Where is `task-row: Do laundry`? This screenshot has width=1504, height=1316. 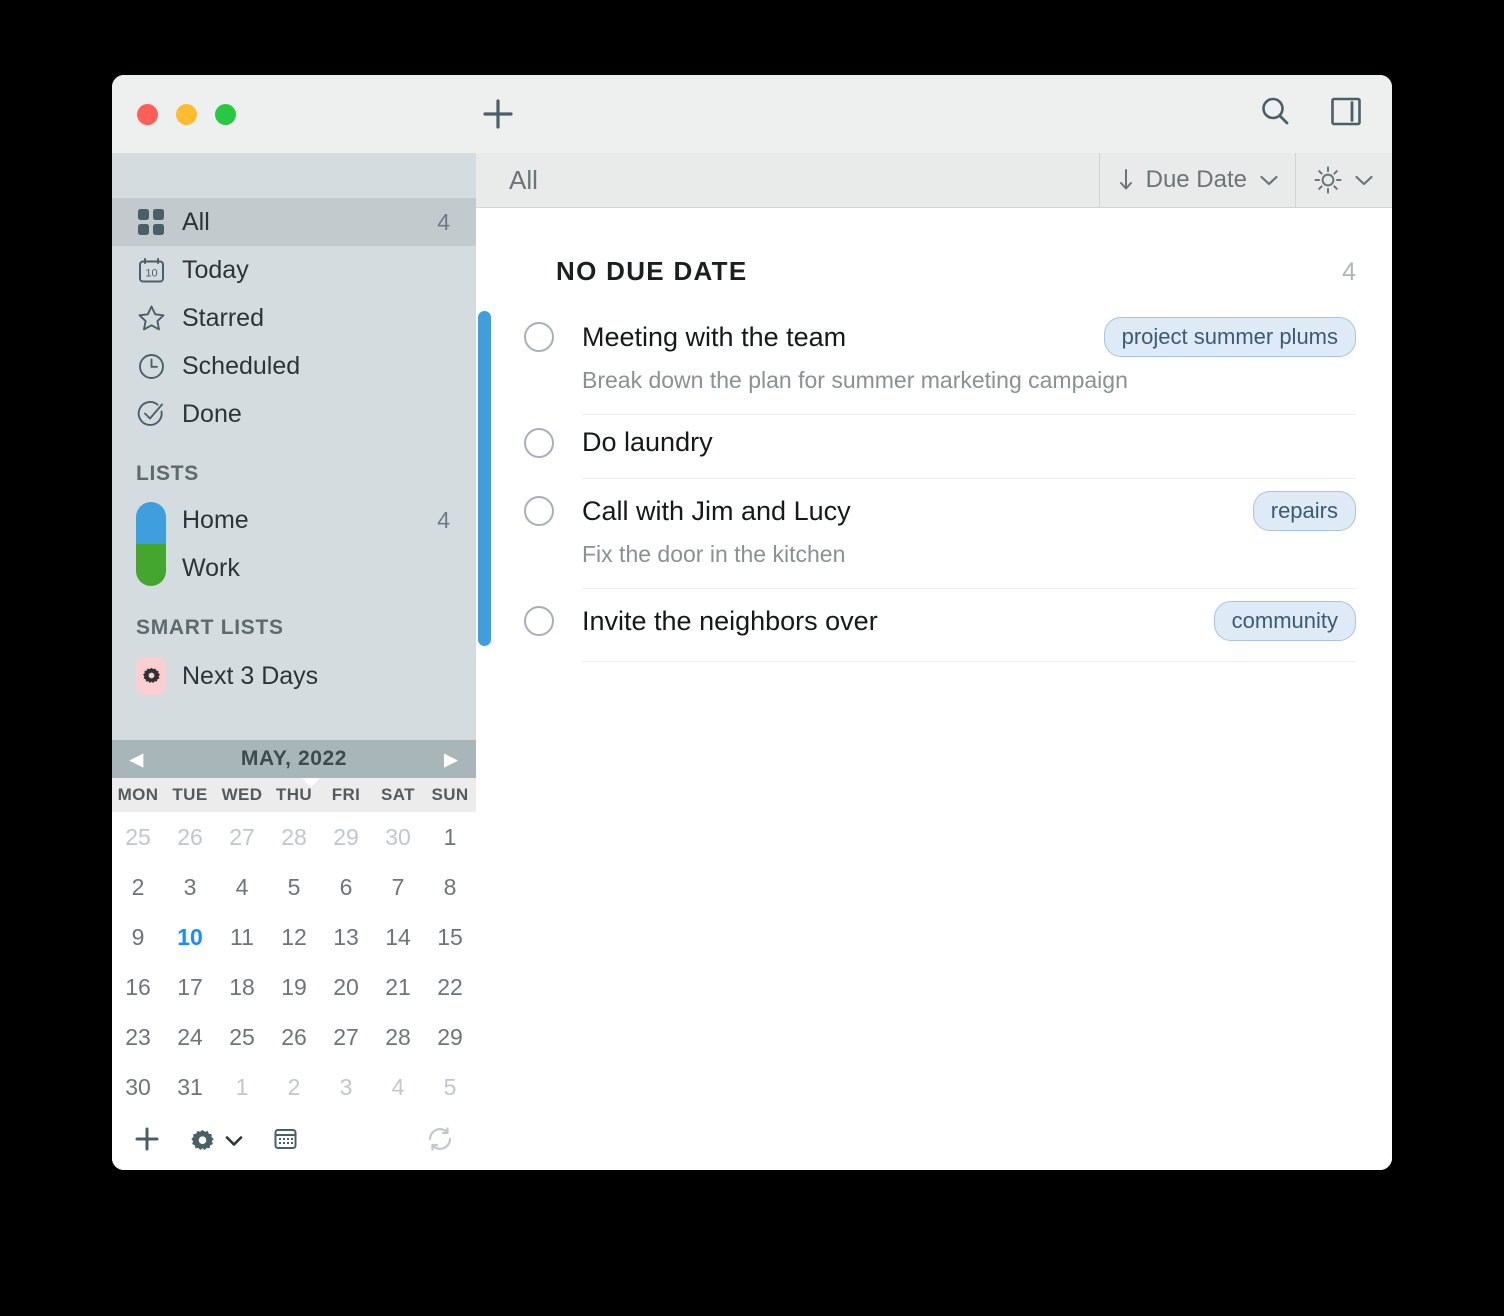 task-row: Do laundry is located at coordinates (934, 447).